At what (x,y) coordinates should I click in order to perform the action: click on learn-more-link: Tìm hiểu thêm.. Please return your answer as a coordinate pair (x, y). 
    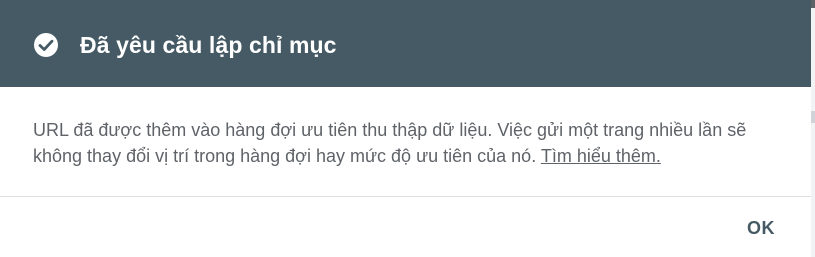
    Looking at the image, I should click on (601, 156).